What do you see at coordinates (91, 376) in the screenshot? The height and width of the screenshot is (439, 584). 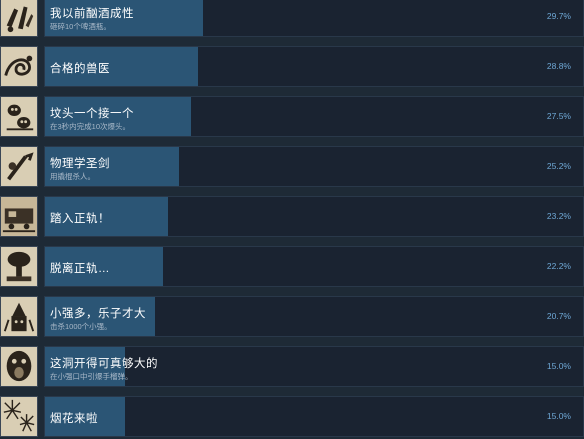 I see `achievement-description: 在小强口中引爆手榴弹。` at bounding box center [91, 376].